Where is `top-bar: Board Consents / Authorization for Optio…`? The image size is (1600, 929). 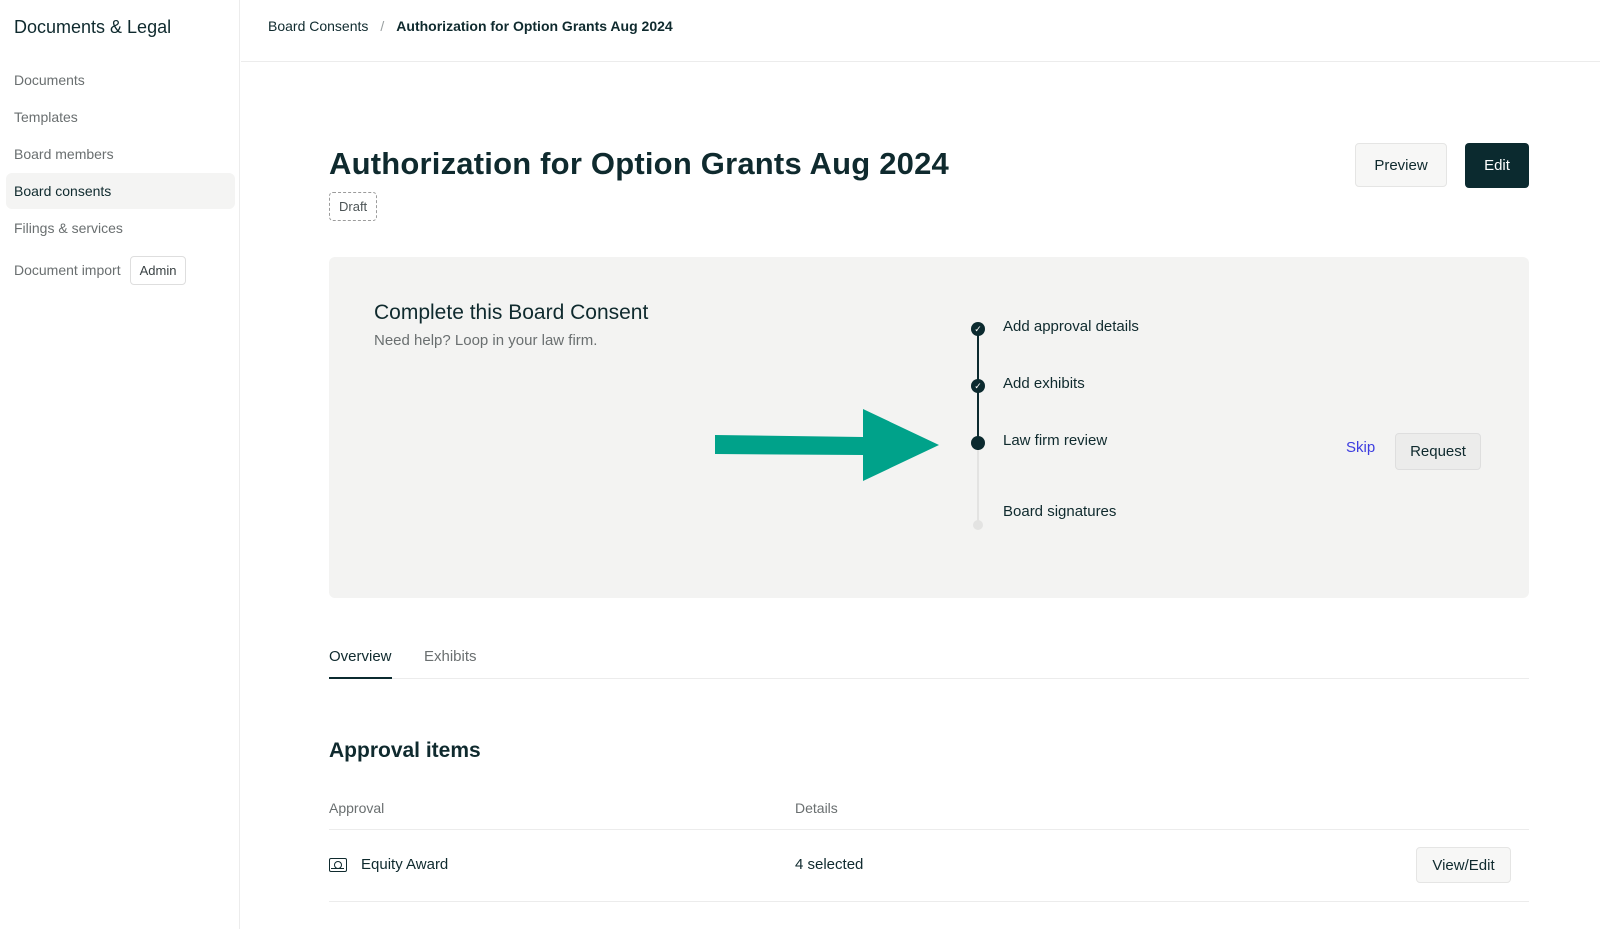 top-bar: Board Consents / Authorization for Optio… is located at coordinates (920, 31).